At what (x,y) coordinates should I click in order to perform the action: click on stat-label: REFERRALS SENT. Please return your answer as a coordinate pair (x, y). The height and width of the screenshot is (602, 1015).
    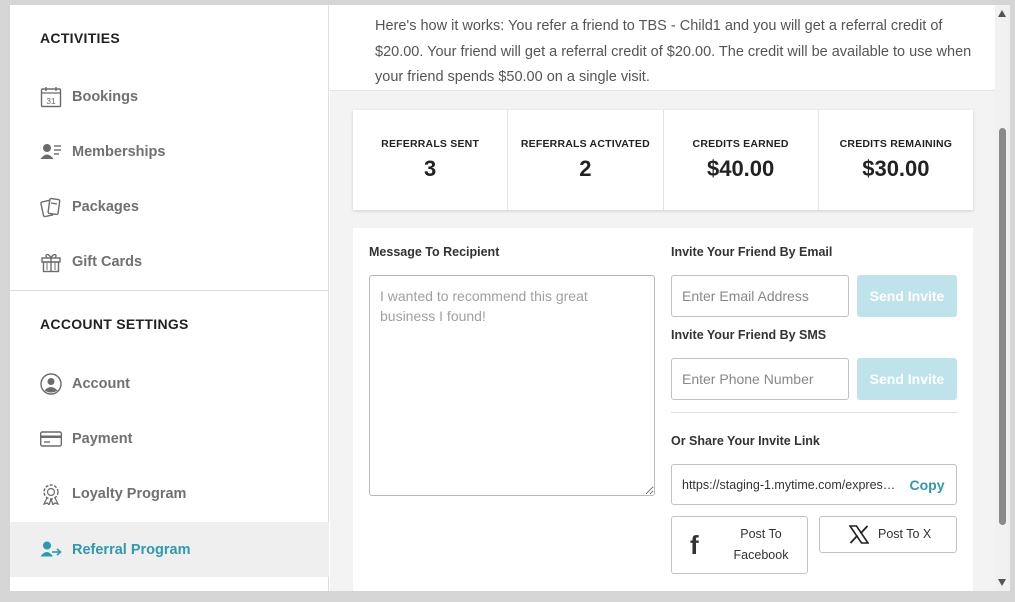
    Looking at the image, I should click on (430, 144).